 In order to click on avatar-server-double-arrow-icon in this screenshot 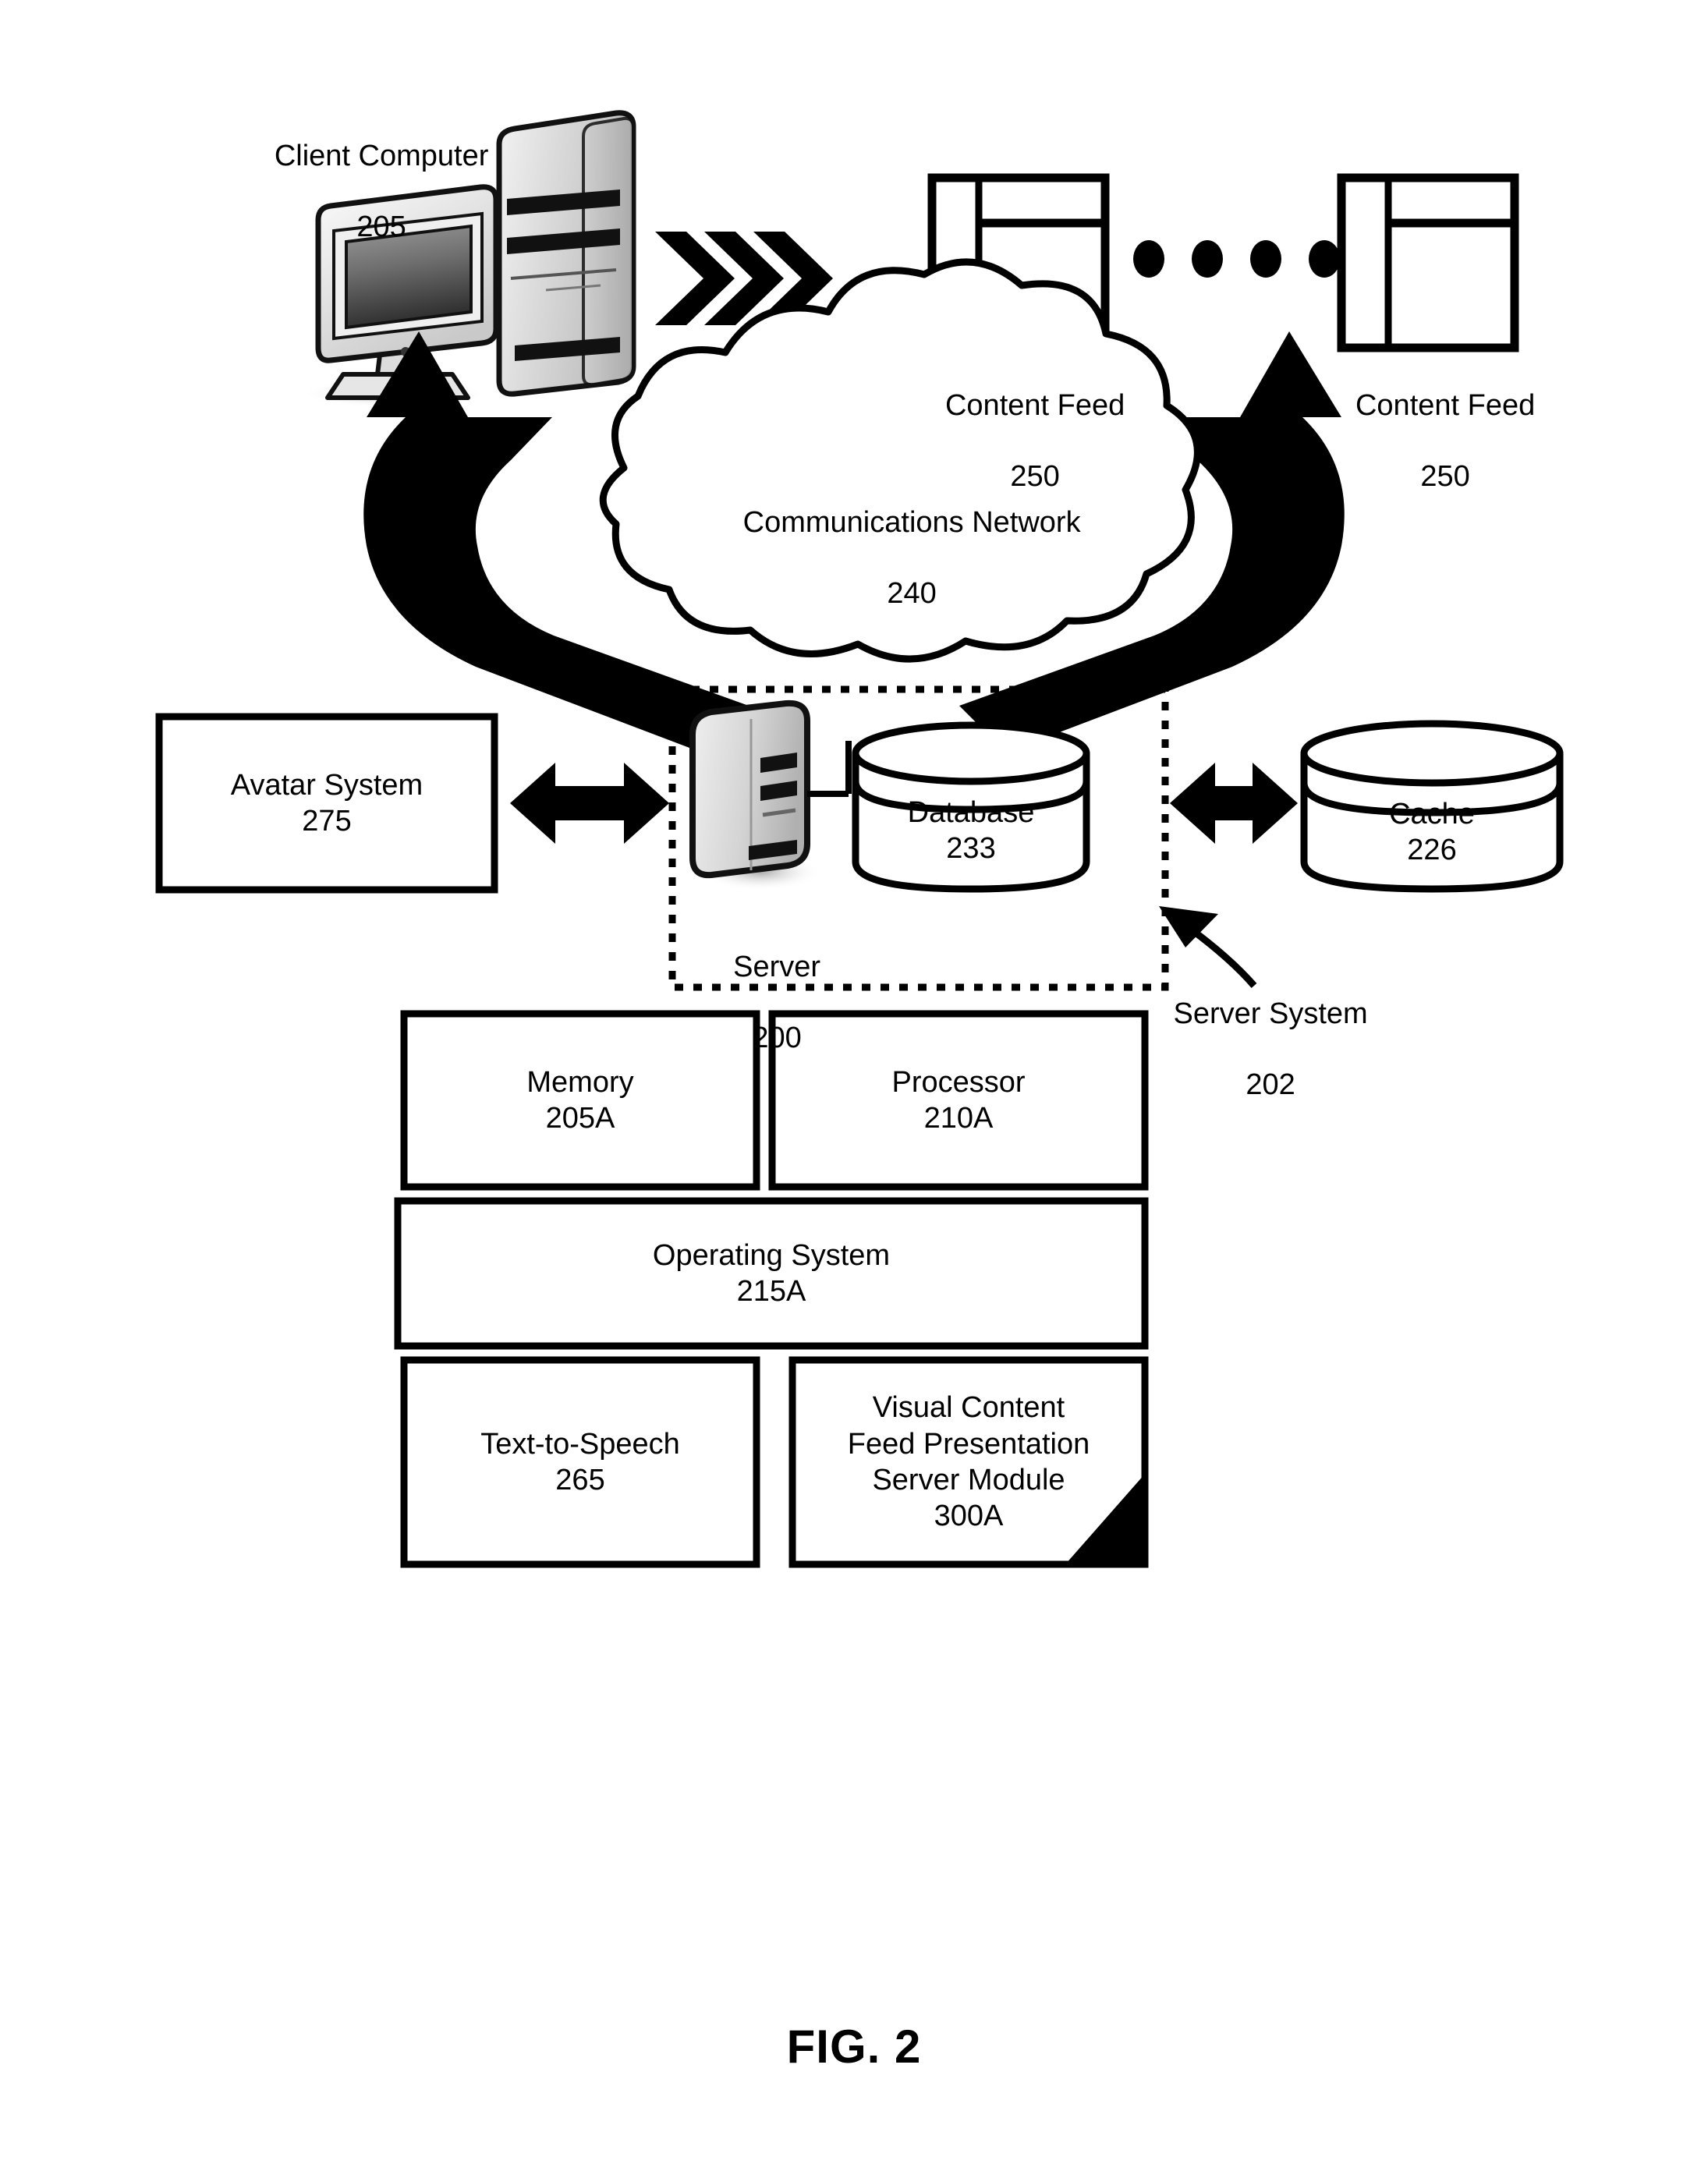, I will do `click(589, 803)`.